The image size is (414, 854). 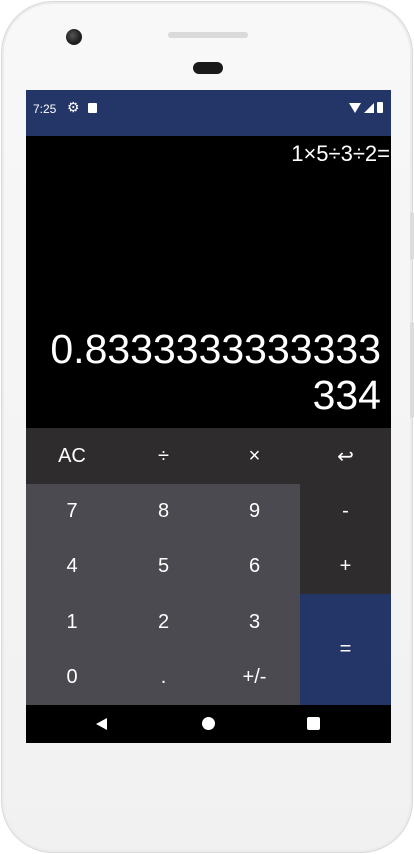 I want to click on backspace-button: ↩, so click(x=345, y=456).